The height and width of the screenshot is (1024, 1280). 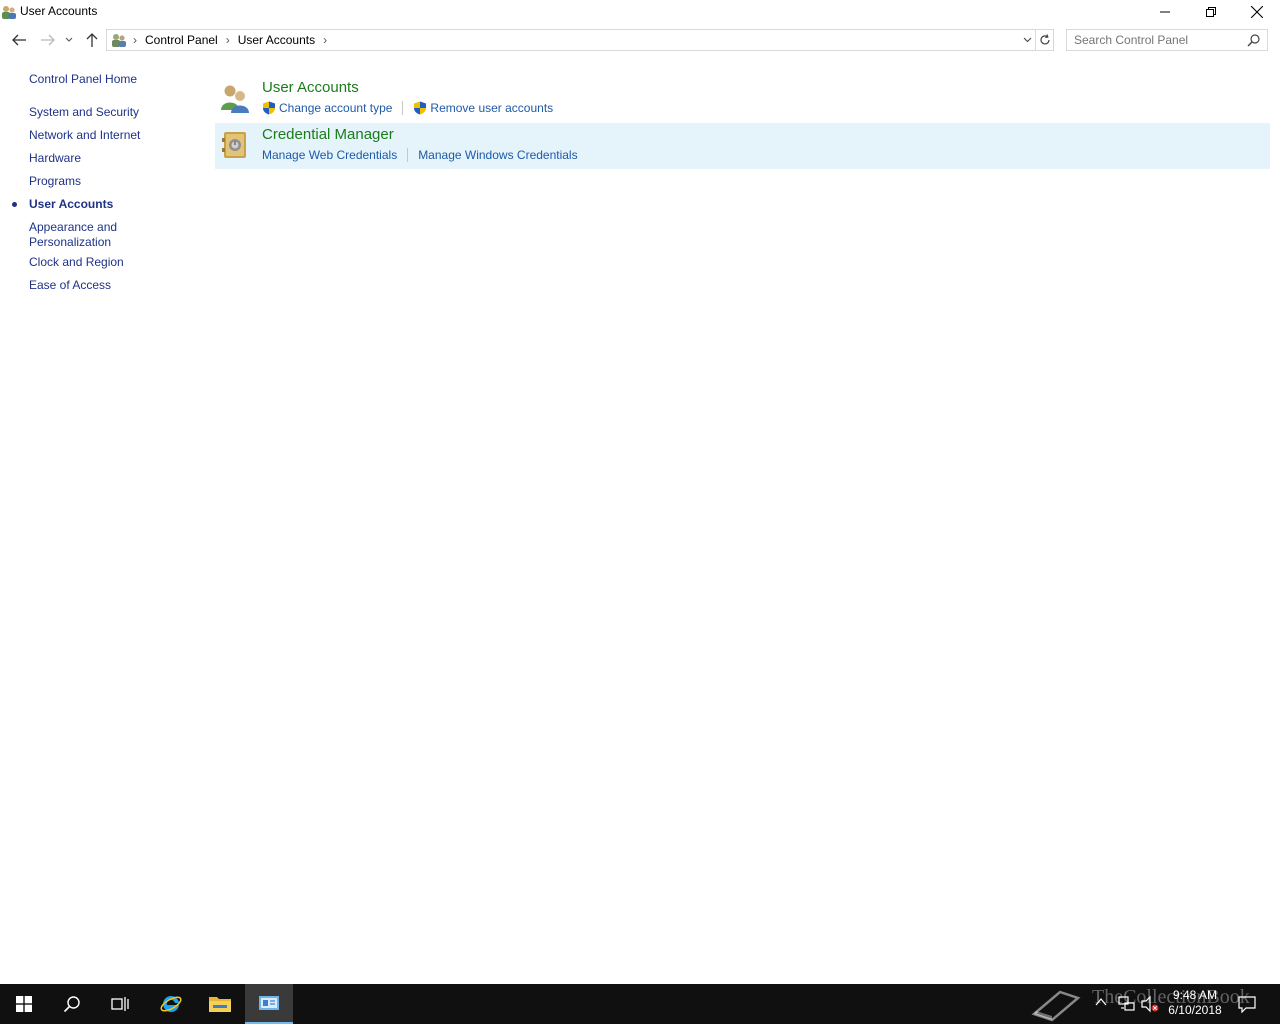 I want to click on address-history-button, so click(x=1027, y=40).